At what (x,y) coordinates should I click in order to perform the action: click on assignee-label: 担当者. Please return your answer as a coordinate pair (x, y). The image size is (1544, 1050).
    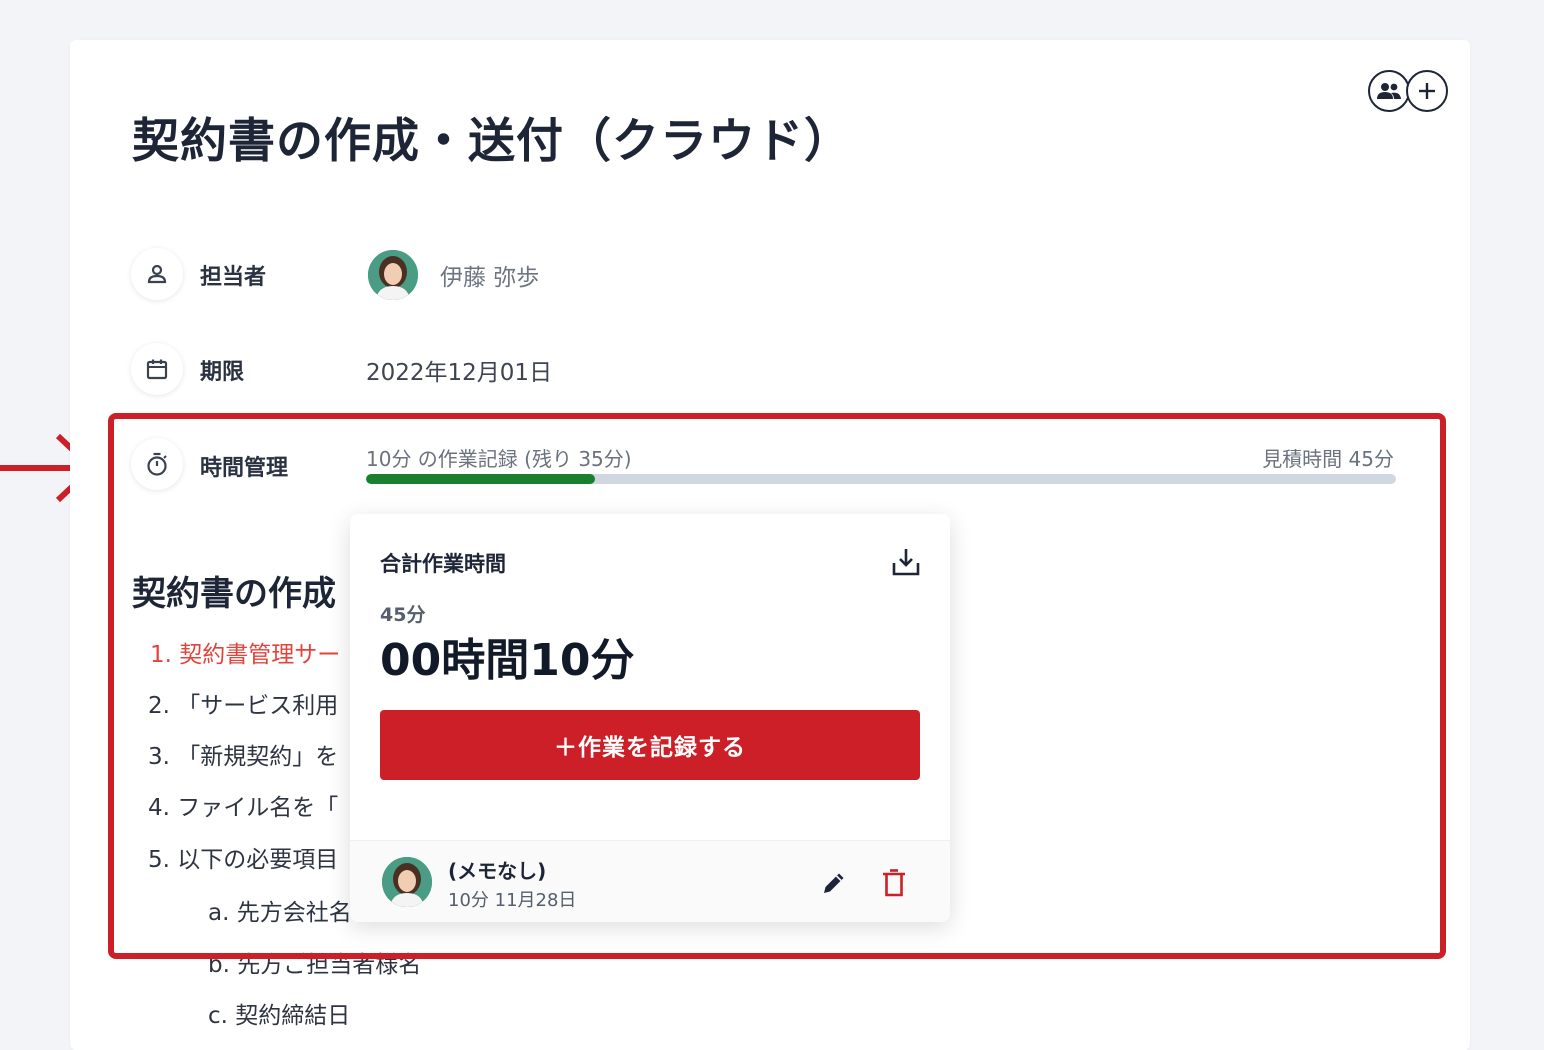
    Looking at the image, I should click on (233, 277).